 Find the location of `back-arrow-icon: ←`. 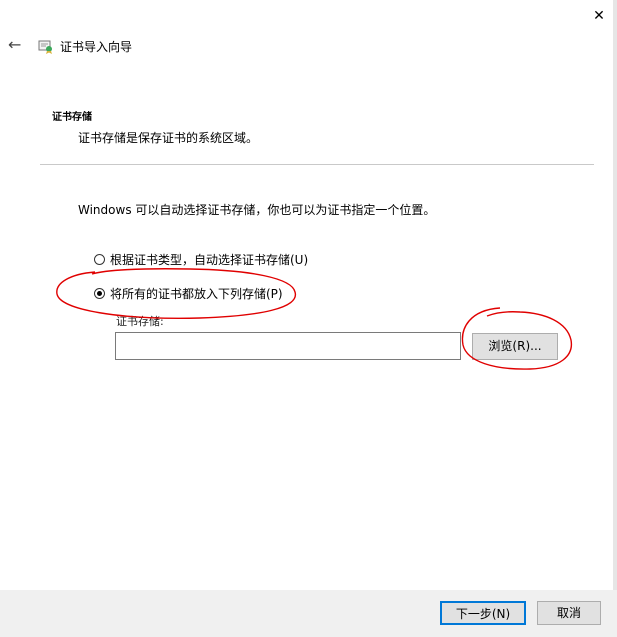

back-arrow-icon: ← is located at coordinates (17, 45).